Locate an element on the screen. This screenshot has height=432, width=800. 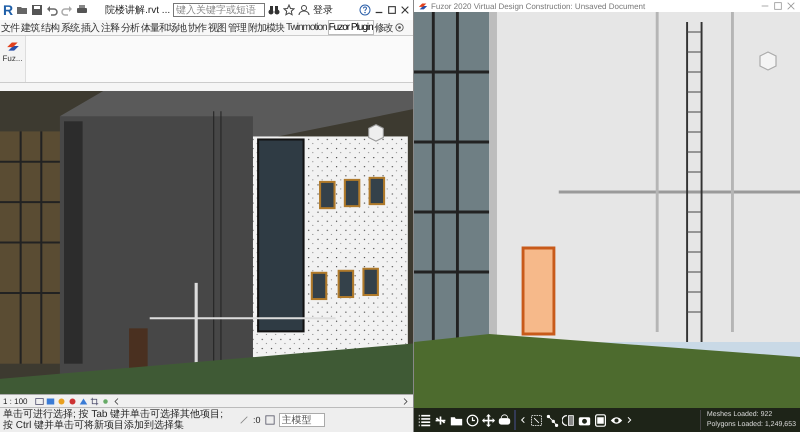
search-field: 键入关键字或短语 is located at coordinates (219, 10).